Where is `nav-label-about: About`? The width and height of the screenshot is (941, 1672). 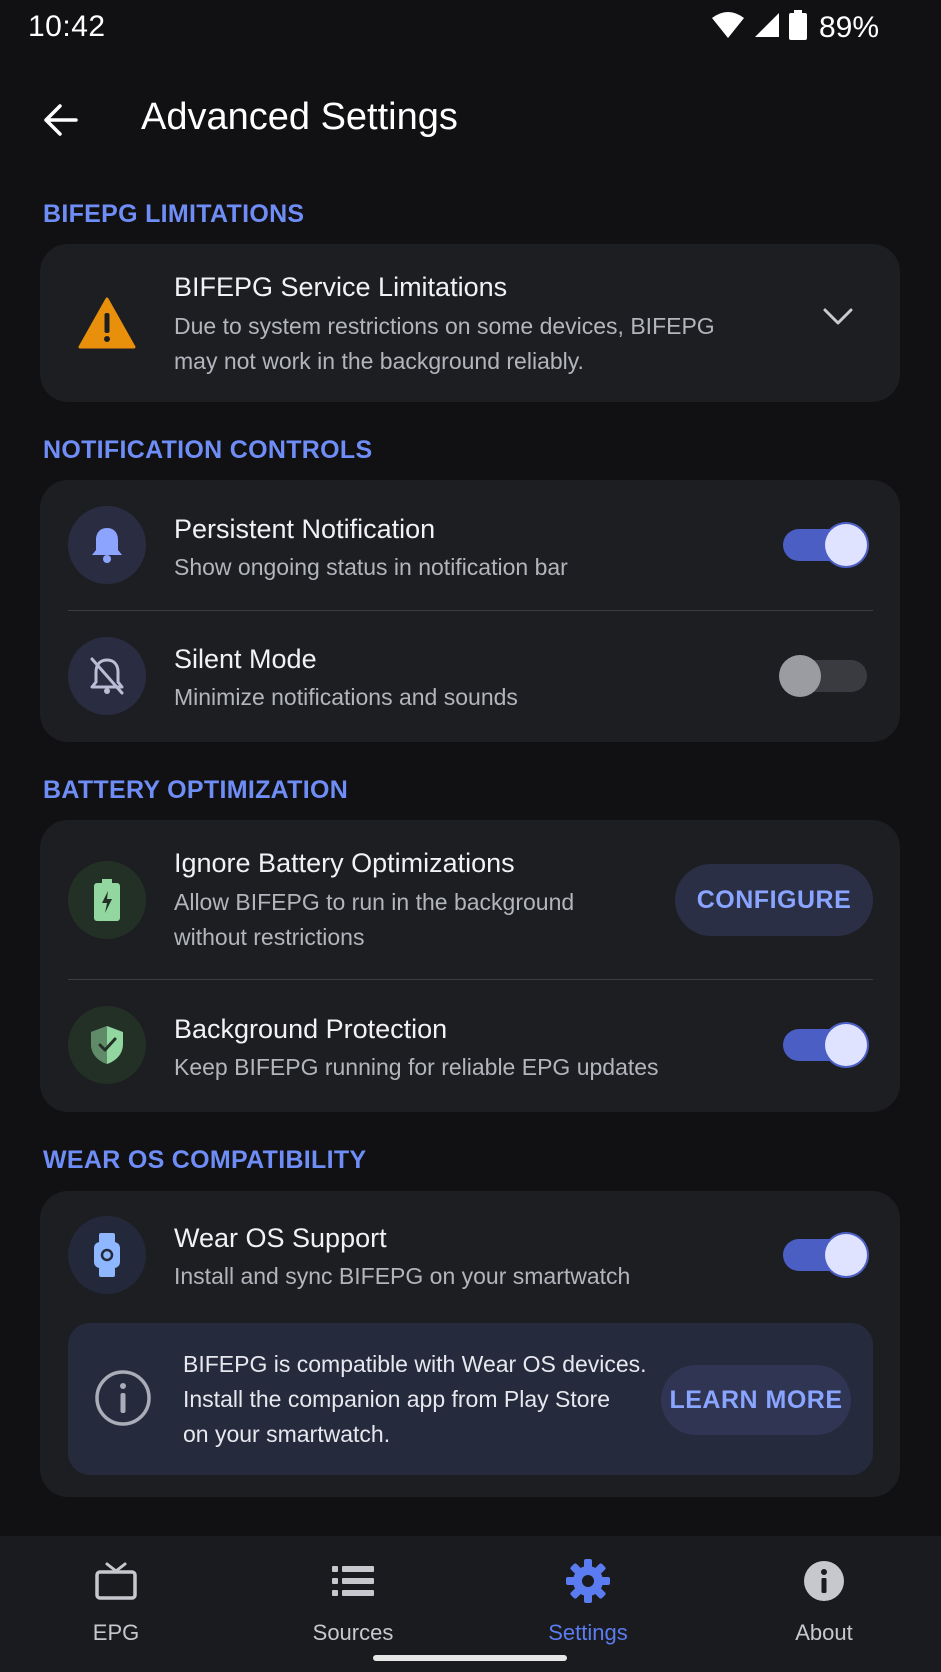
nav-label-about: About is located at coordinates (824, 1632).